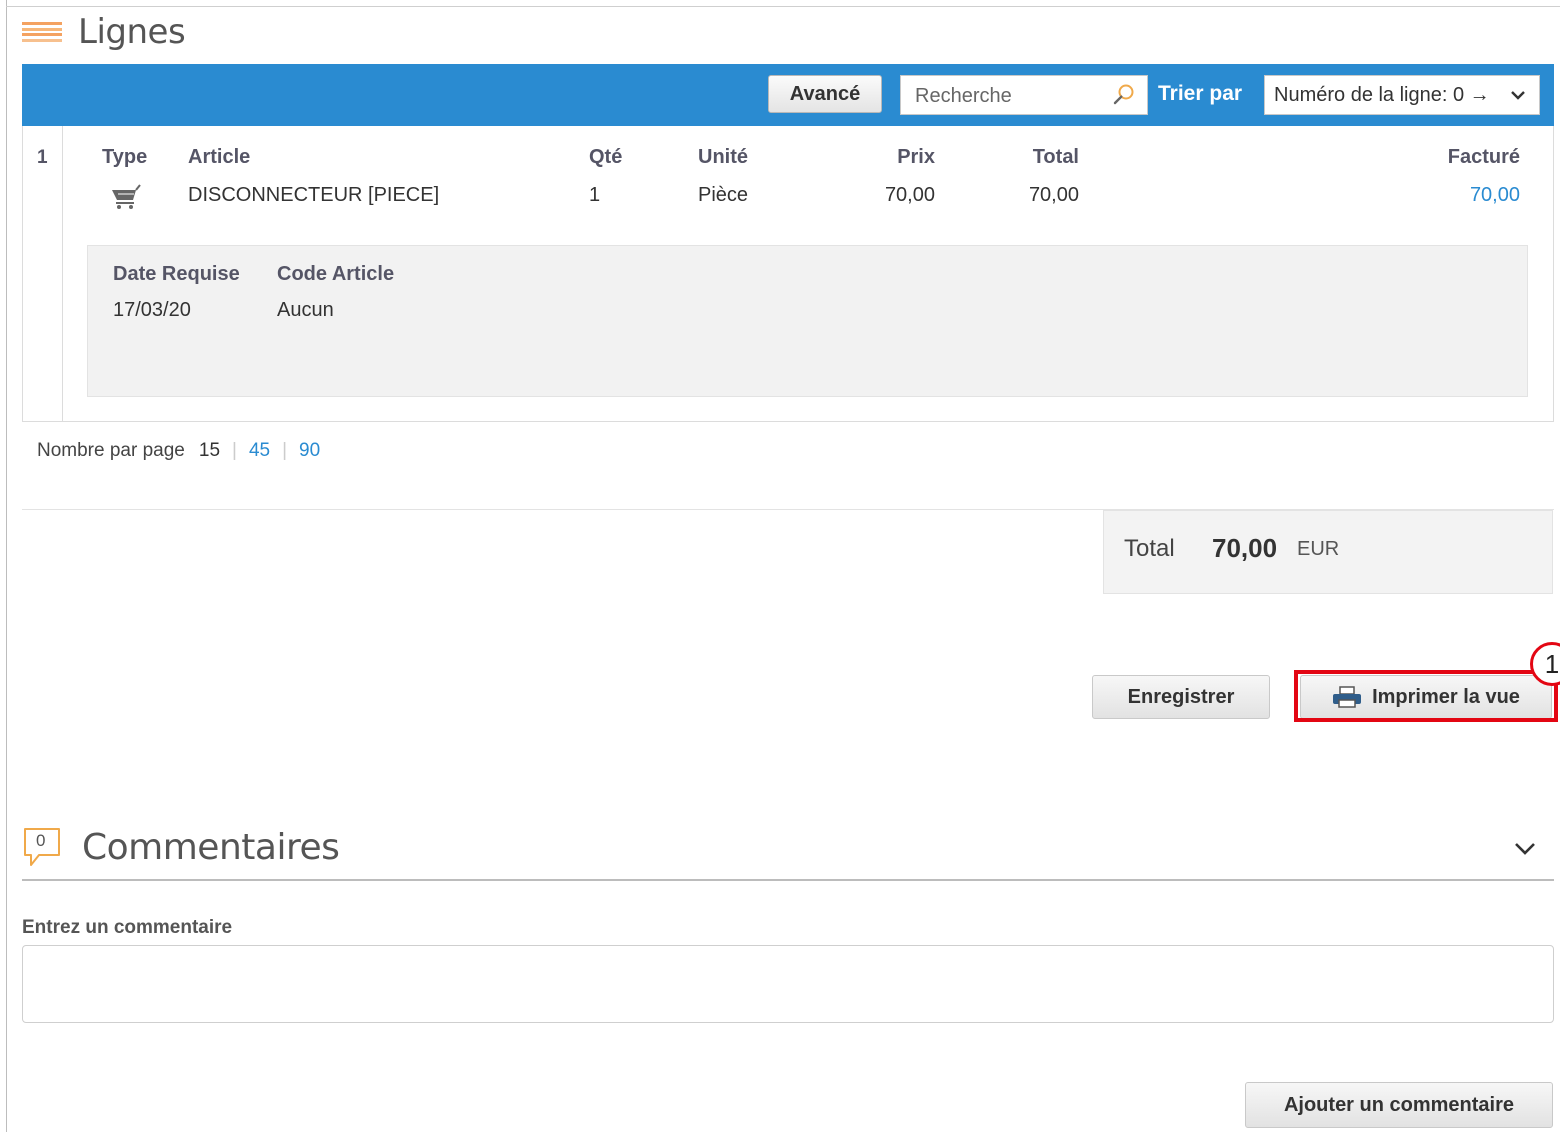 The height and width of the screenshot is (1132, 1560). I want to click on sort-by-value: Numéro de la ligne: 0 →, so click(1382, 94).